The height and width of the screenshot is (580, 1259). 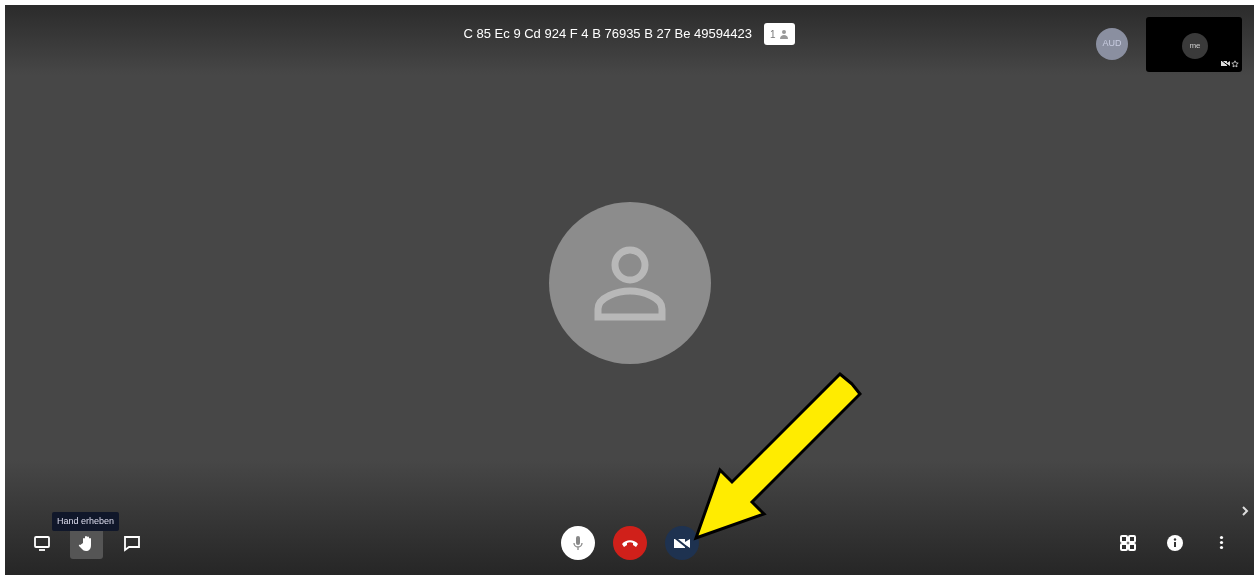 I want to click on people-icon, so click(x=784, y=34).